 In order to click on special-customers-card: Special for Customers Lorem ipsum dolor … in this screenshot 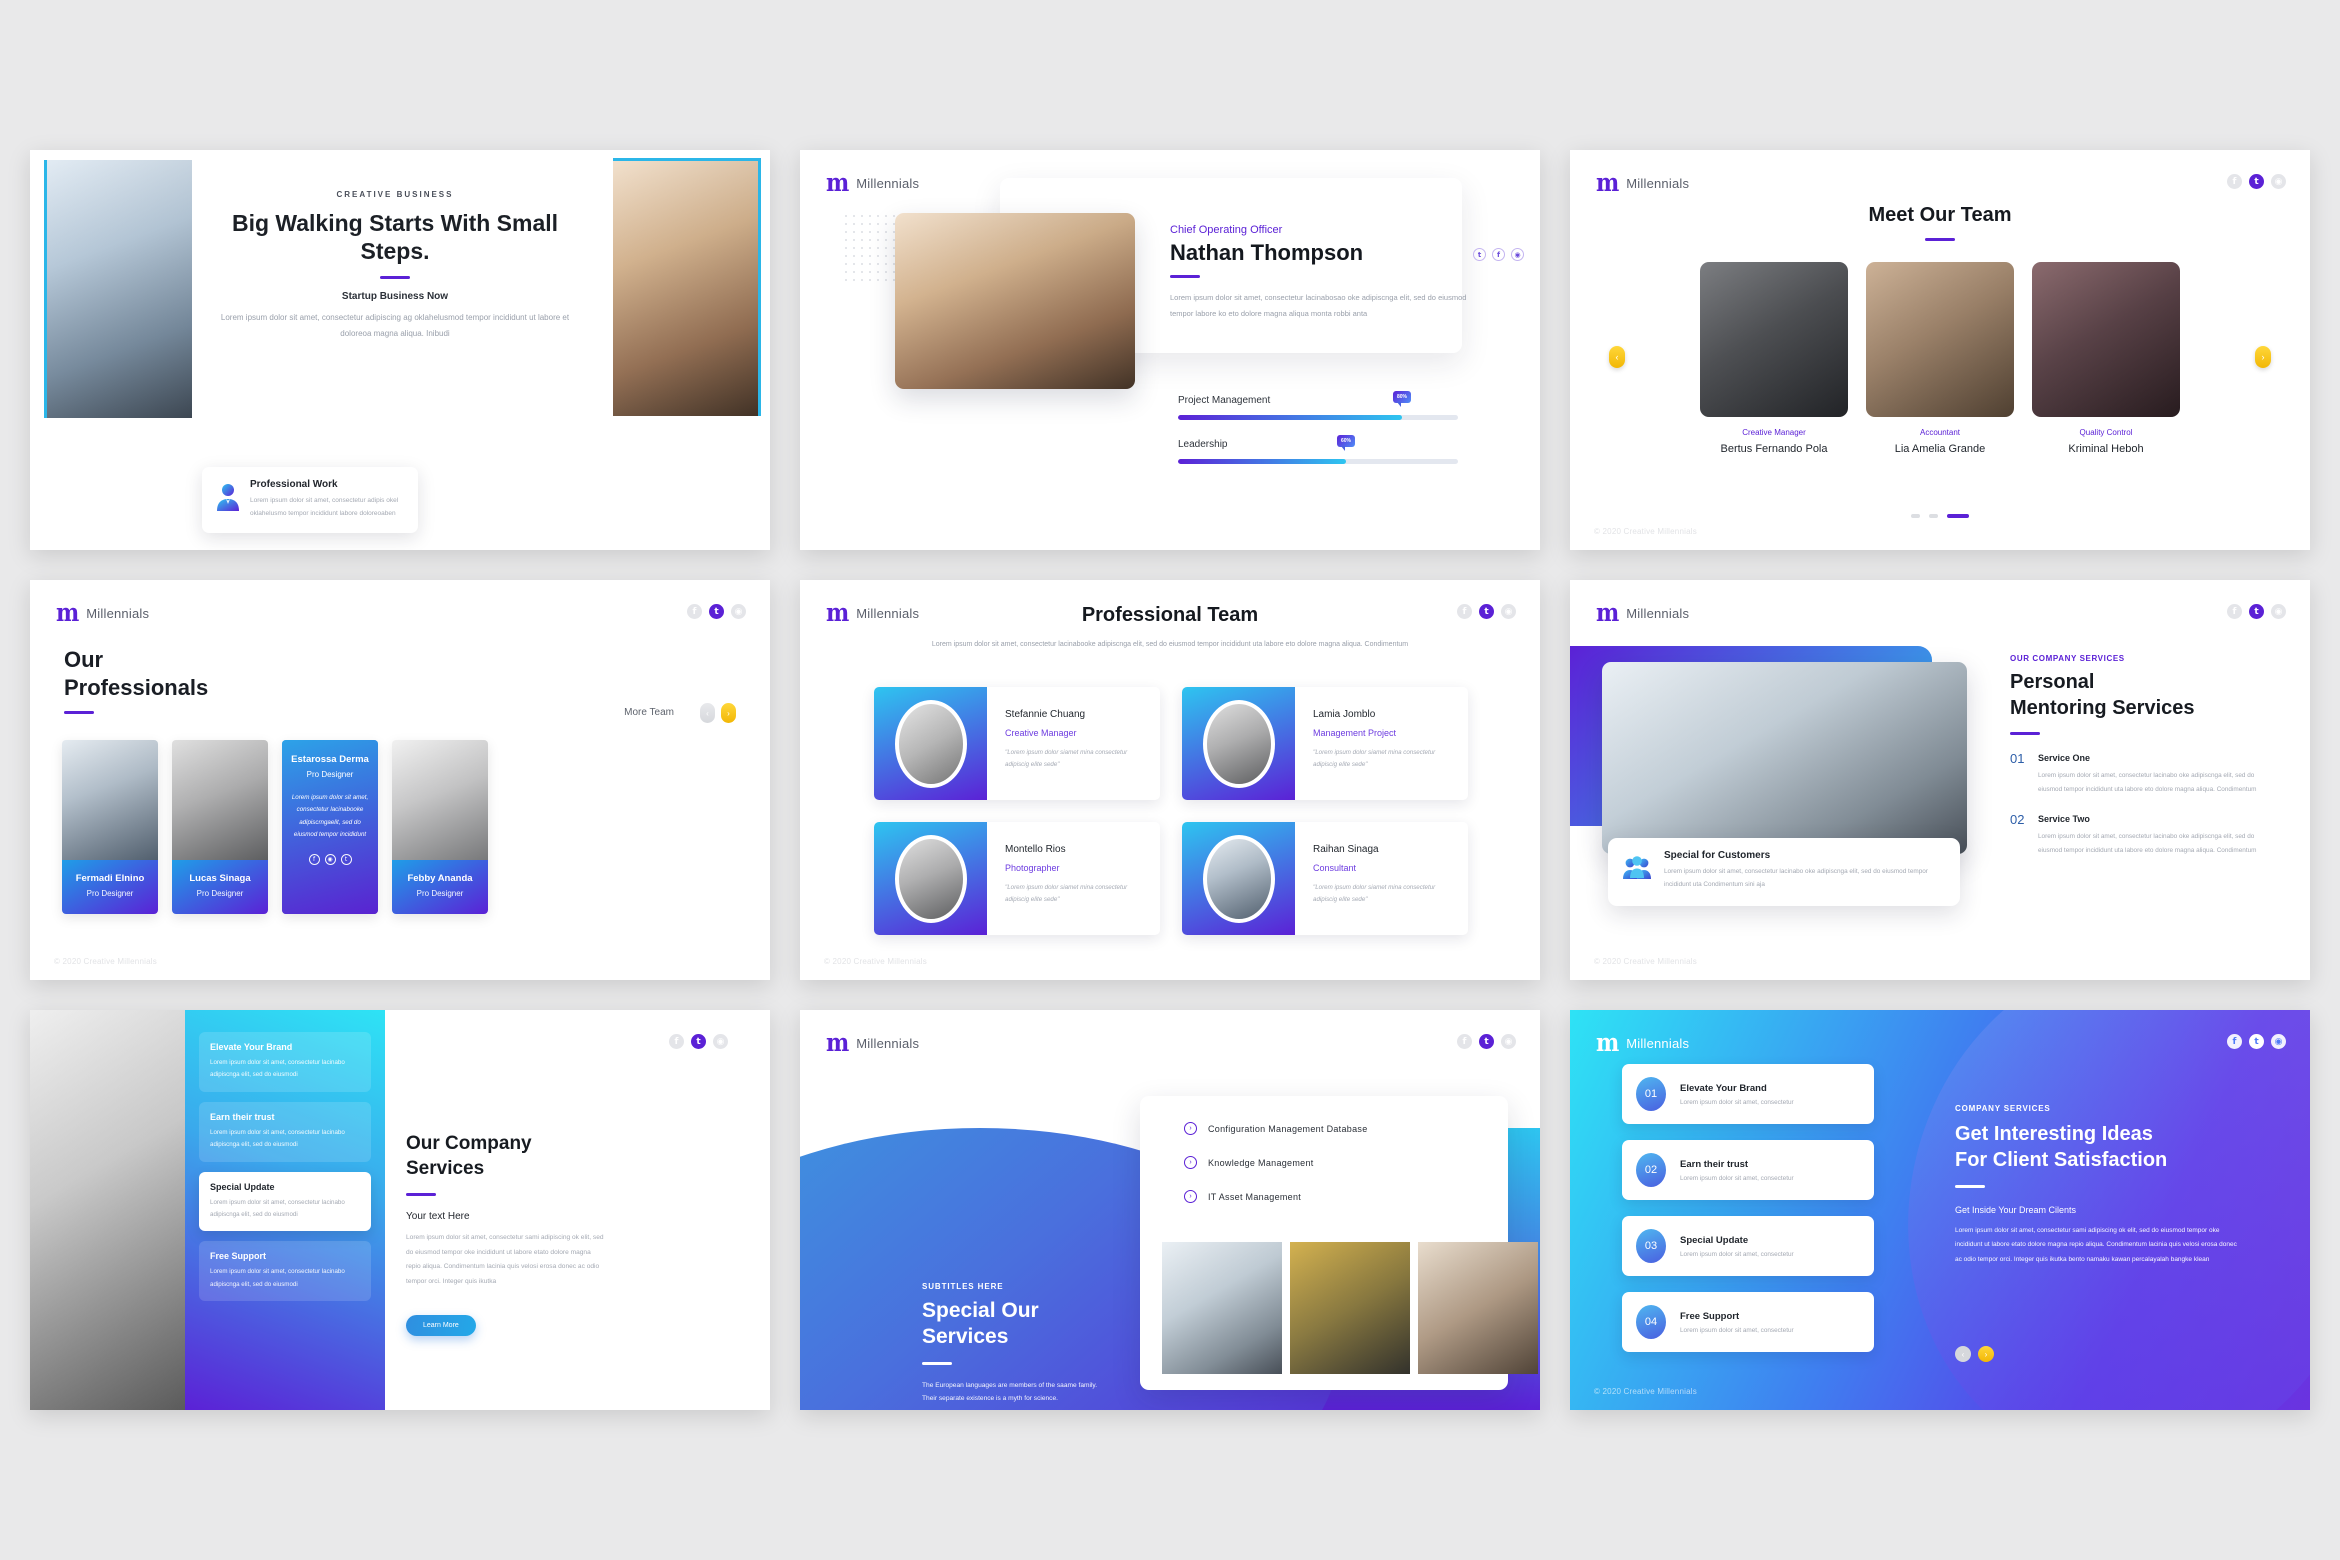, I will do `click(1784, 872)`.